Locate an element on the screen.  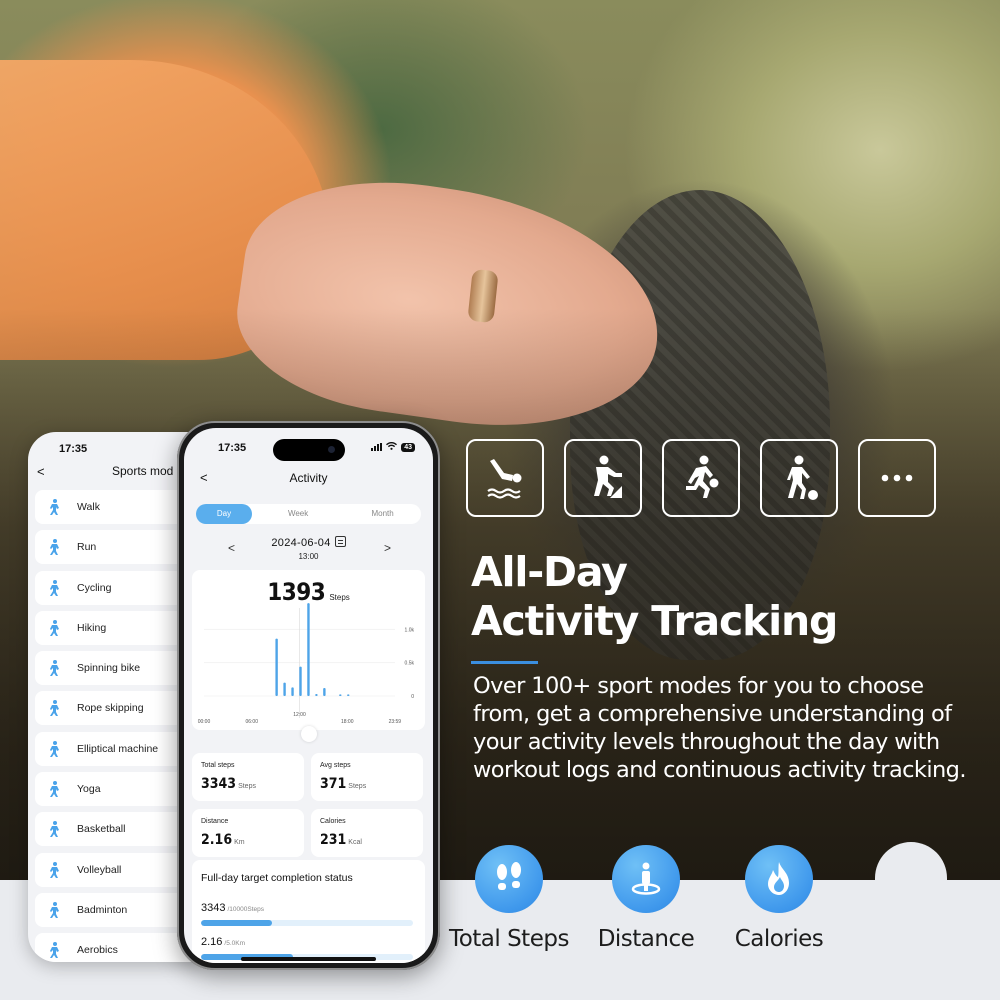
x-tick-label: 23:59 is located at coordinates (395, 722).